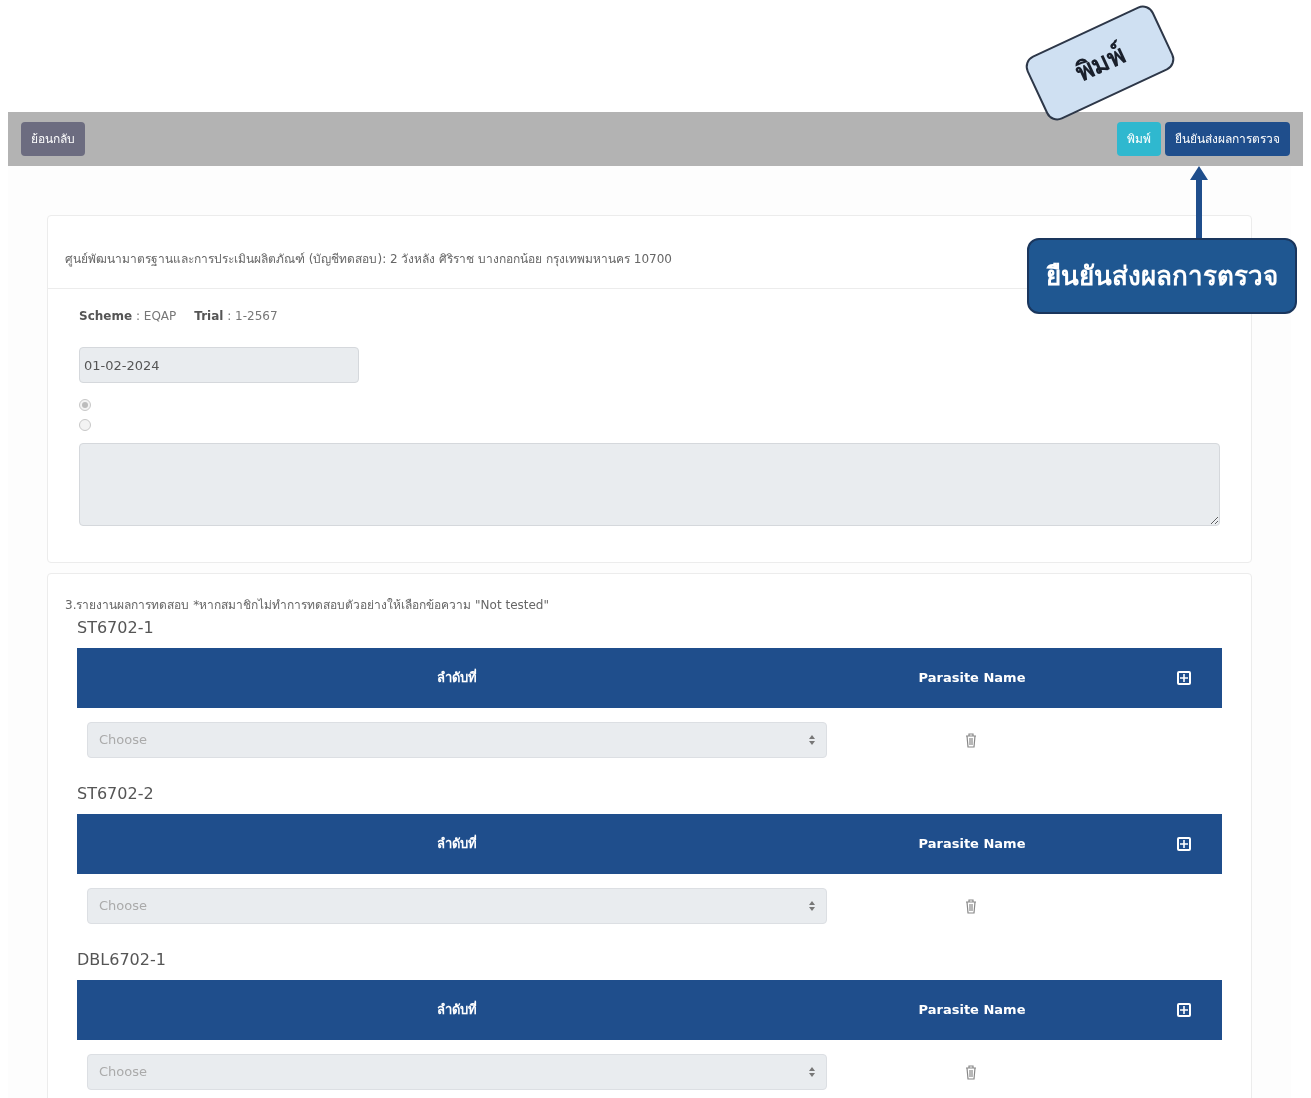  Describe the element at coordinates (116, 794) in the screenshot. I see `sample-code: ST6702-2` at that location.